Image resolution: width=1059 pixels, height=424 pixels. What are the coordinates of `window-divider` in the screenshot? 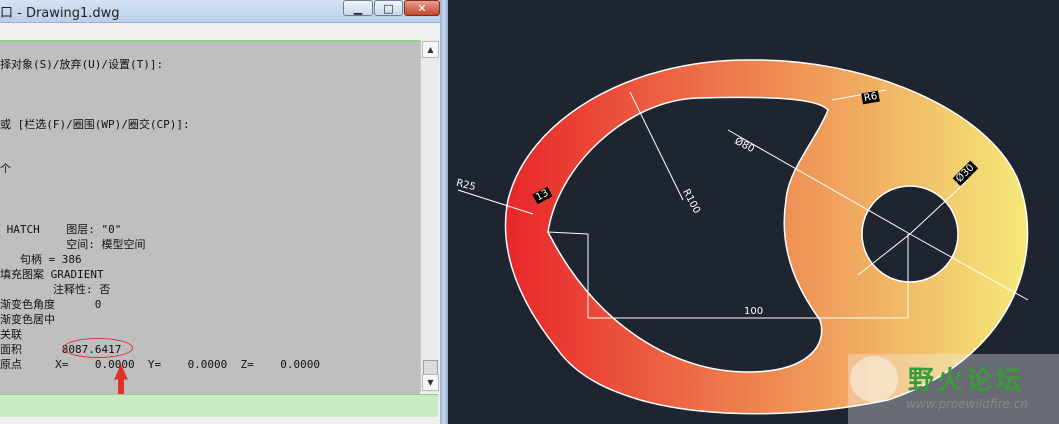 It's located at (444, 212).